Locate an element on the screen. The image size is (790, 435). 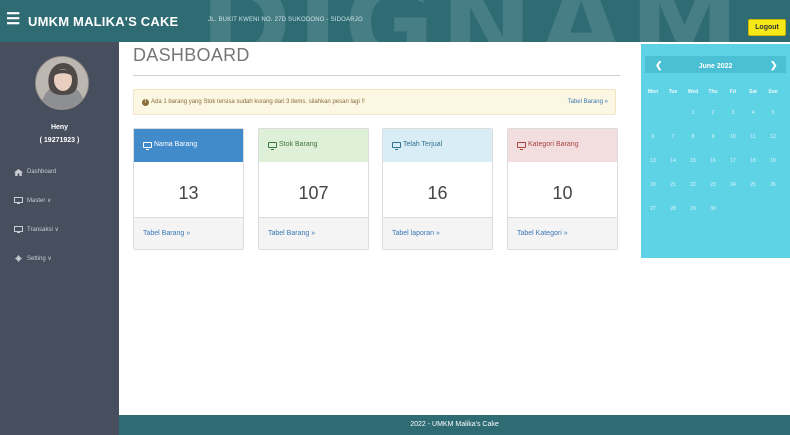
calendar-day: 5 is located at coordinates (773, 113).